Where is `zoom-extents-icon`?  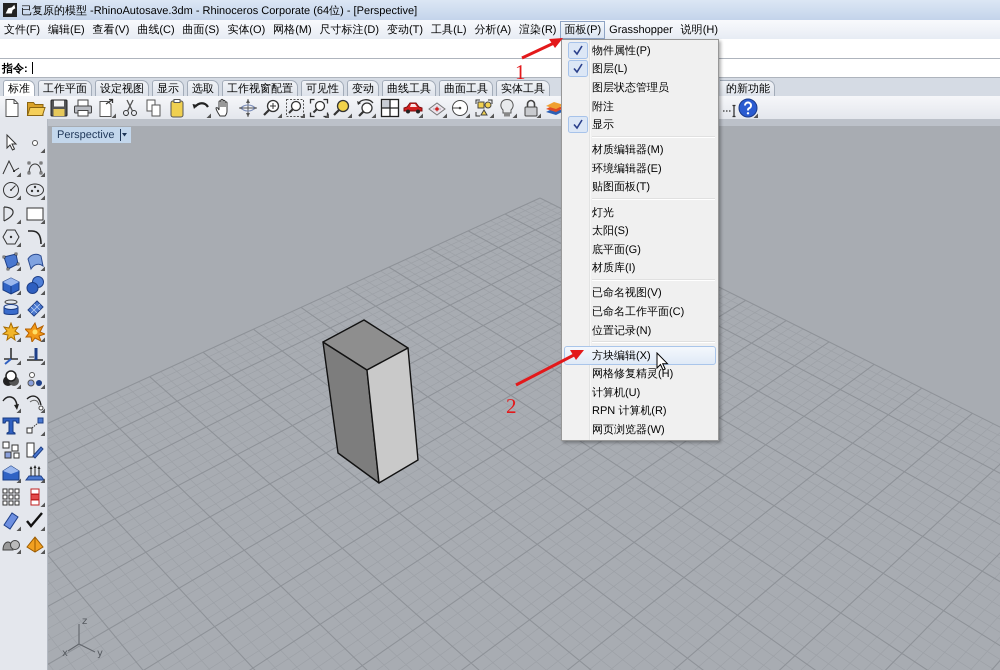
zoom-extents-icon is located at coordinates (318, 108).